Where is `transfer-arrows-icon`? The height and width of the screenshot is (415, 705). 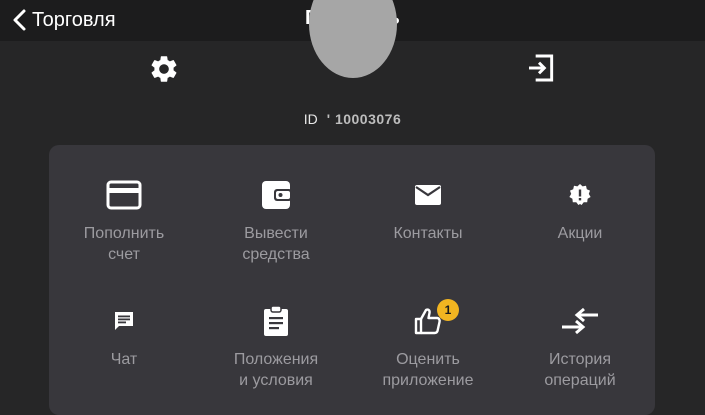 transfer-arrows-icon is located at coordinates (580, 321).